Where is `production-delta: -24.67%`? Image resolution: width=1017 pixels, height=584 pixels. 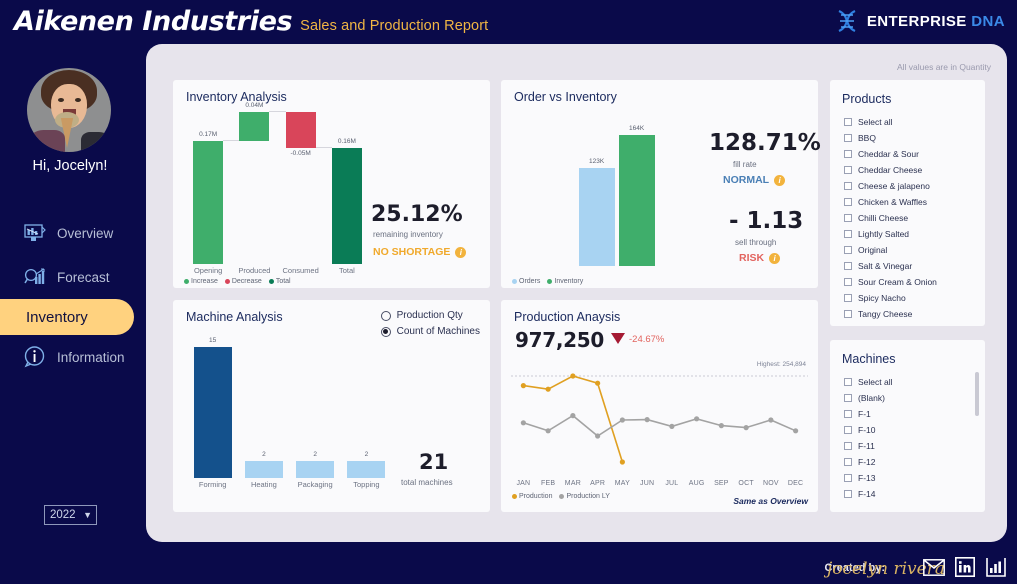
production-delta: -24.67% is located at coordinates (647, 339).